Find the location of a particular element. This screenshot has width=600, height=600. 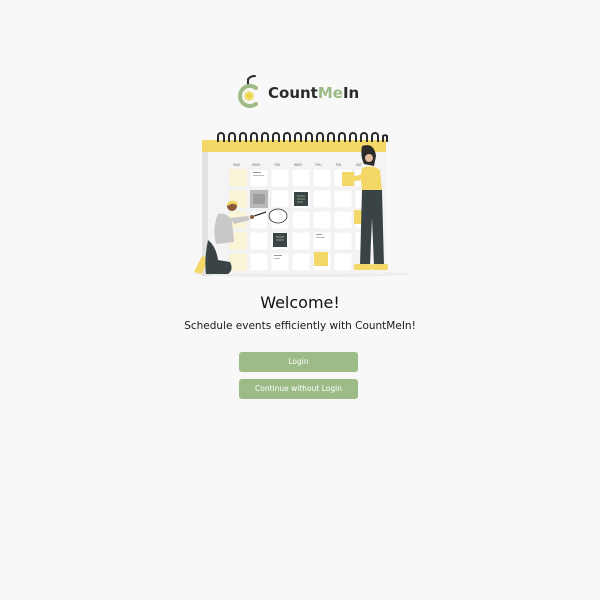

logo-text-me: Me is located at coordinates (330, 93).